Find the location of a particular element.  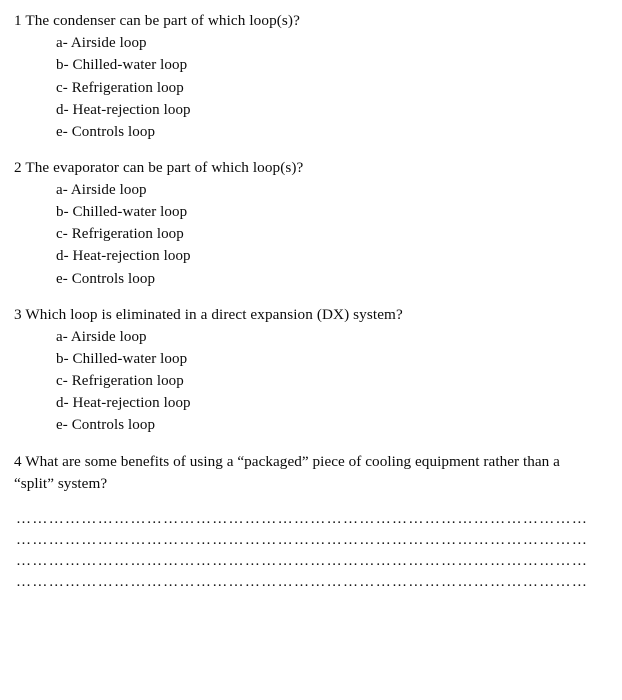

question-1-option-b: b- Chilled-water loop is located at coordinates (122, 65).